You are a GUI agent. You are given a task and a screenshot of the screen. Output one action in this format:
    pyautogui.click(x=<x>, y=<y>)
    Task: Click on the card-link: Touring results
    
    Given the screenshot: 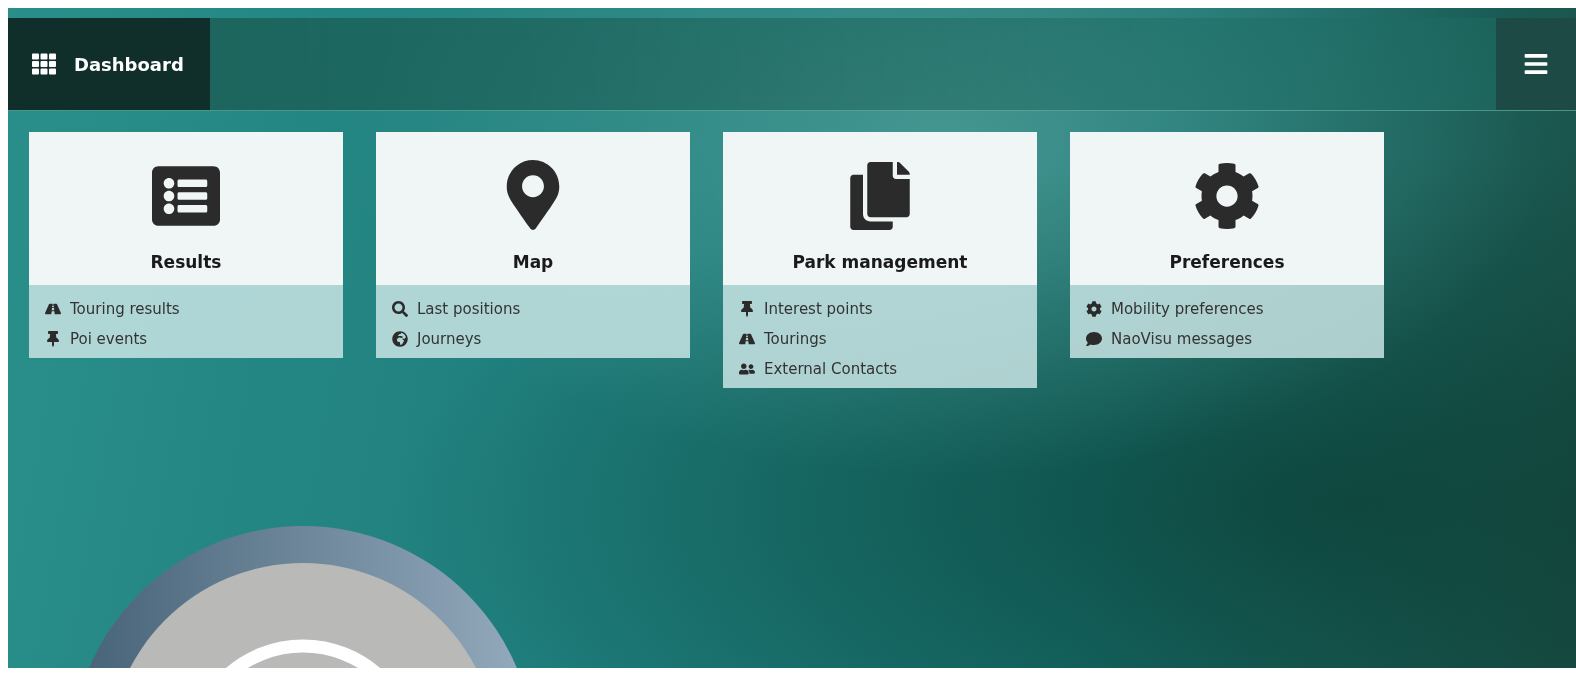 What is the action you would take?
    pyautogui.click(x=186, y=309)
    